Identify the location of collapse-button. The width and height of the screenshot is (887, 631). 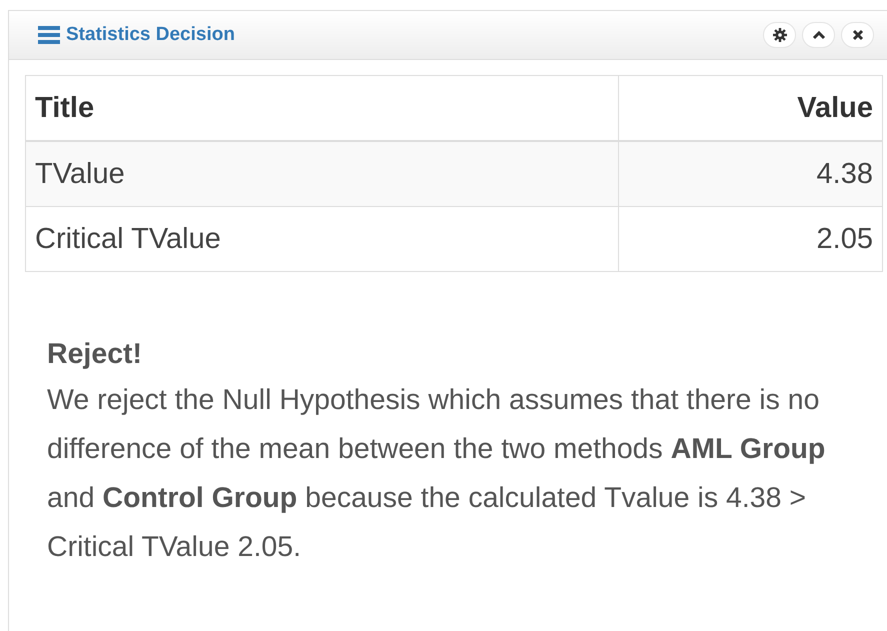
(818, 35).